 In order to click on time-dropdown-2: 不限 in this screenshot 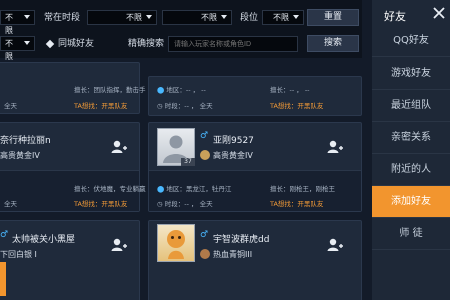, I will do `click(197, 17)`.